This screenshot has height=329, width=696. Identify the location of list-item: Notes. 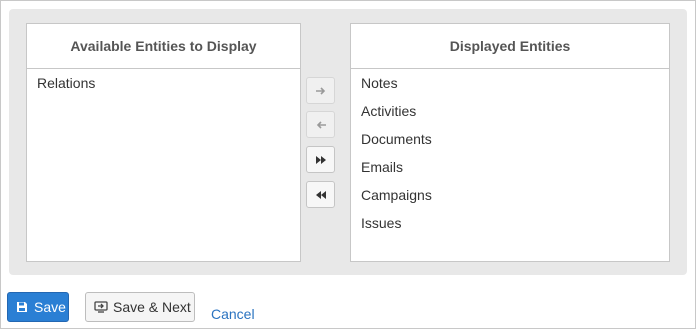
(510, 87).